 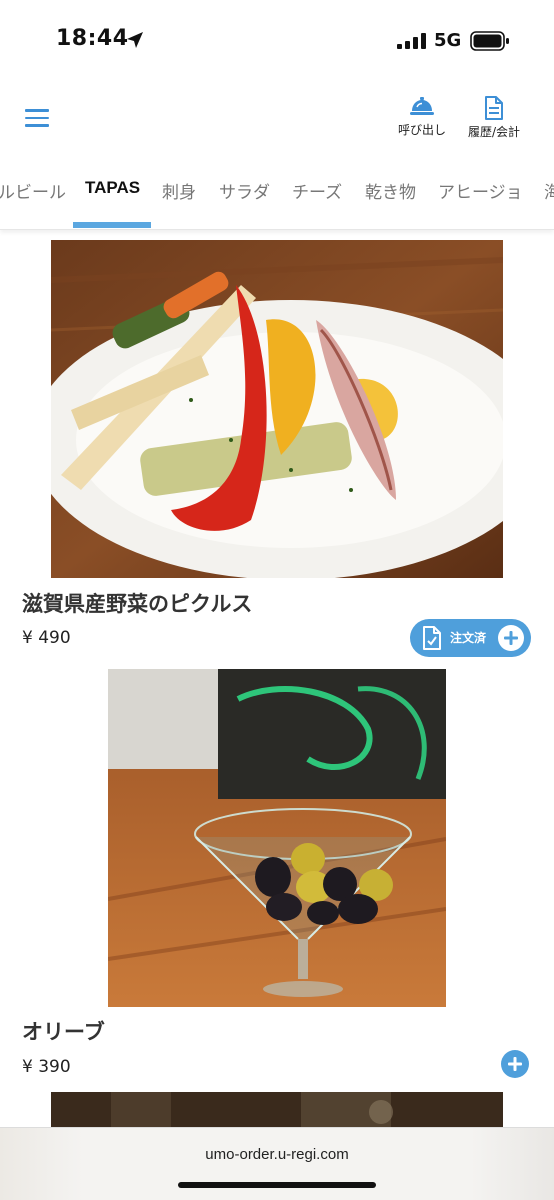 What do you see at coordinates (411, 41) in the screenshot?
I see `cellular-signal-icon` at bounding box center [411, 41].